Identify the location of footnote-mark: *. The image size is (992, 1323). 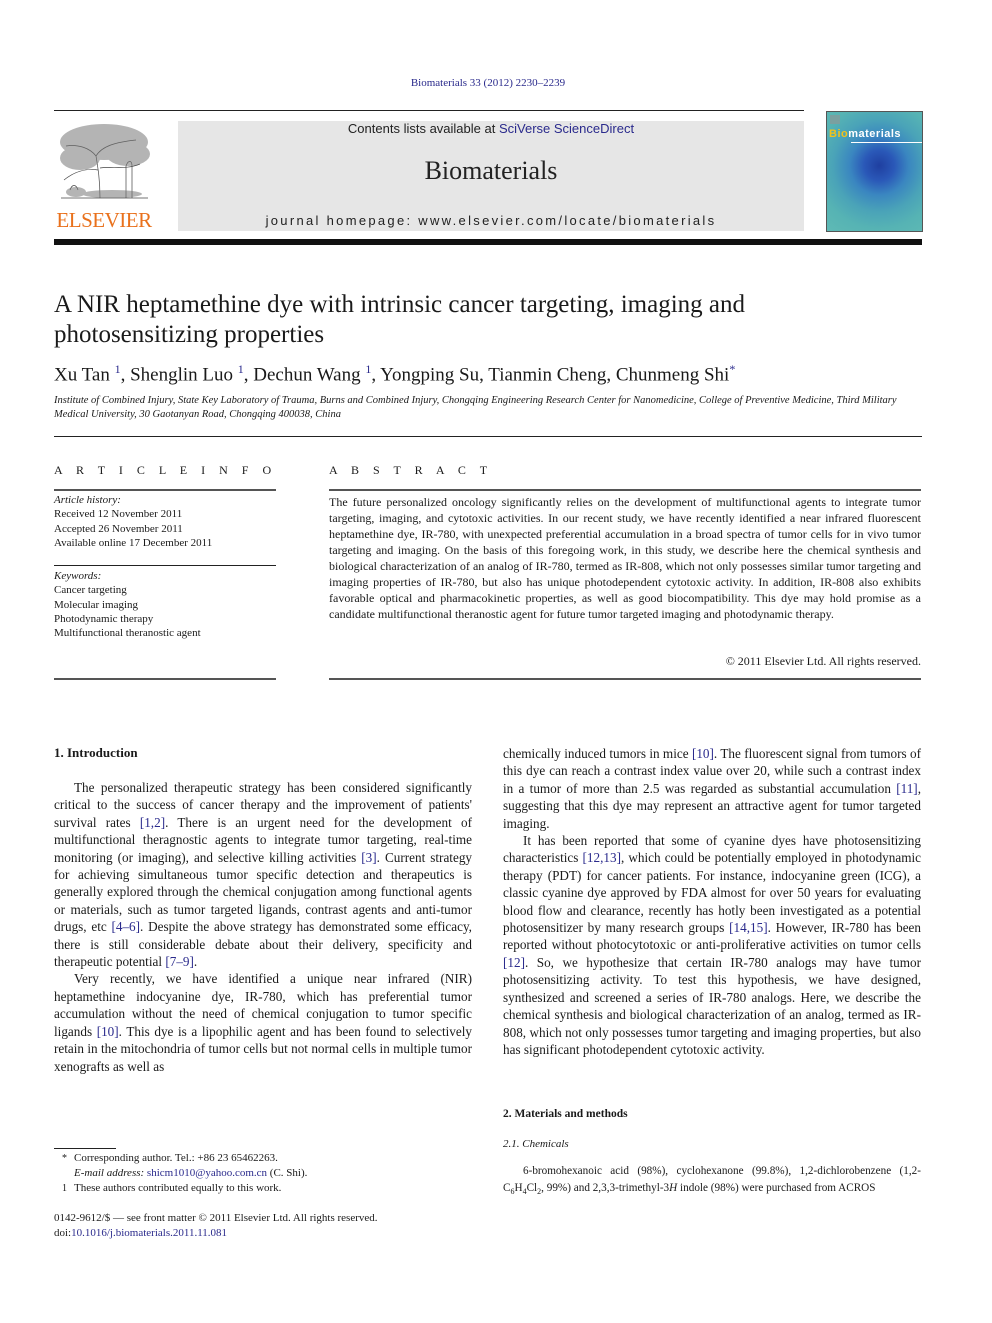
(64, 1158).